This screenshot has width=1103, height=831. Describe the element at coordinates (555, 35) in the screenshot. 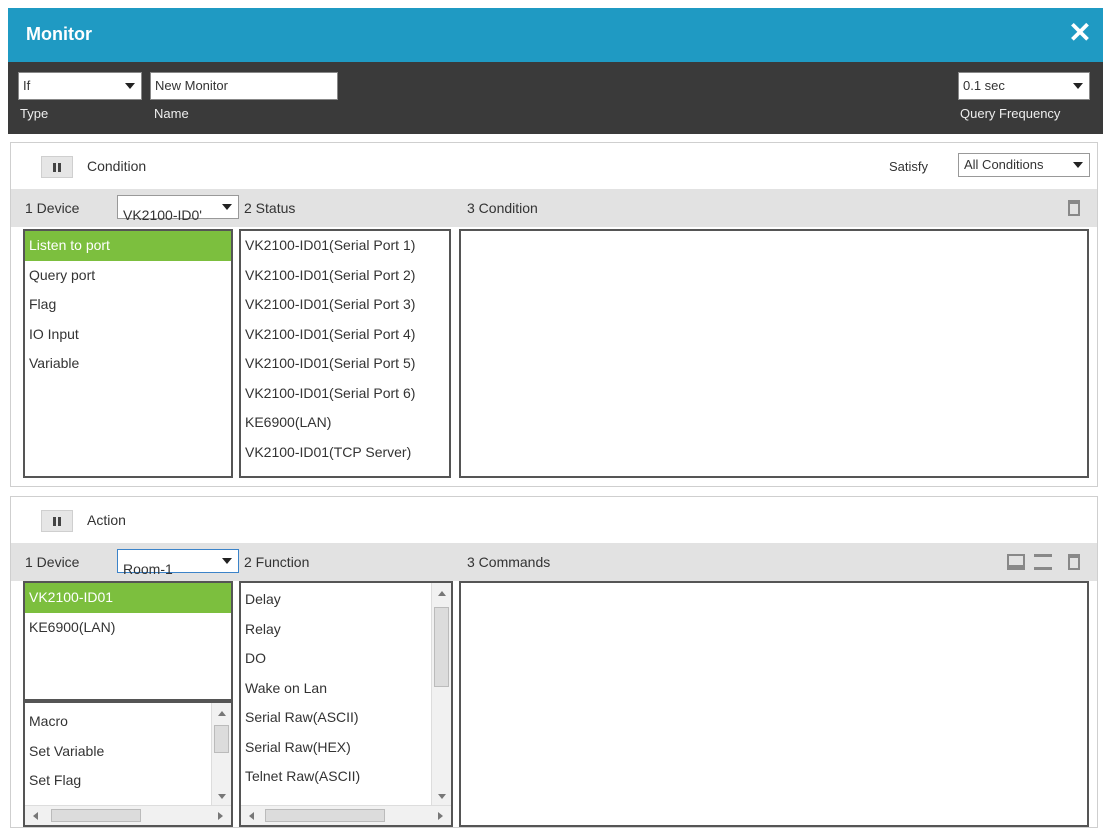

I see `title-bar: Monitor ✕` at that location.